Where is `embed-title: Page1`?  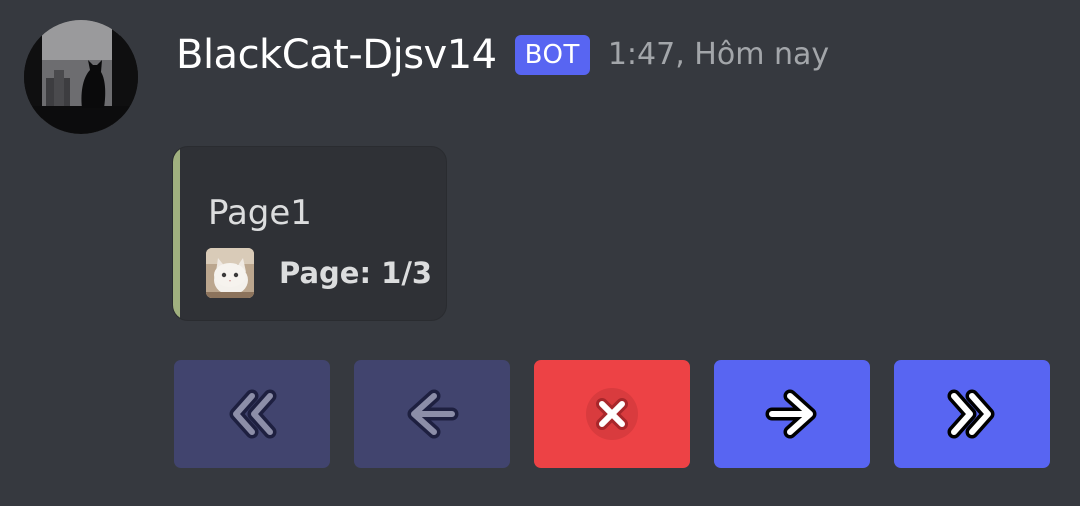
embed-title: Page1 is located at coordinates (260, 213).